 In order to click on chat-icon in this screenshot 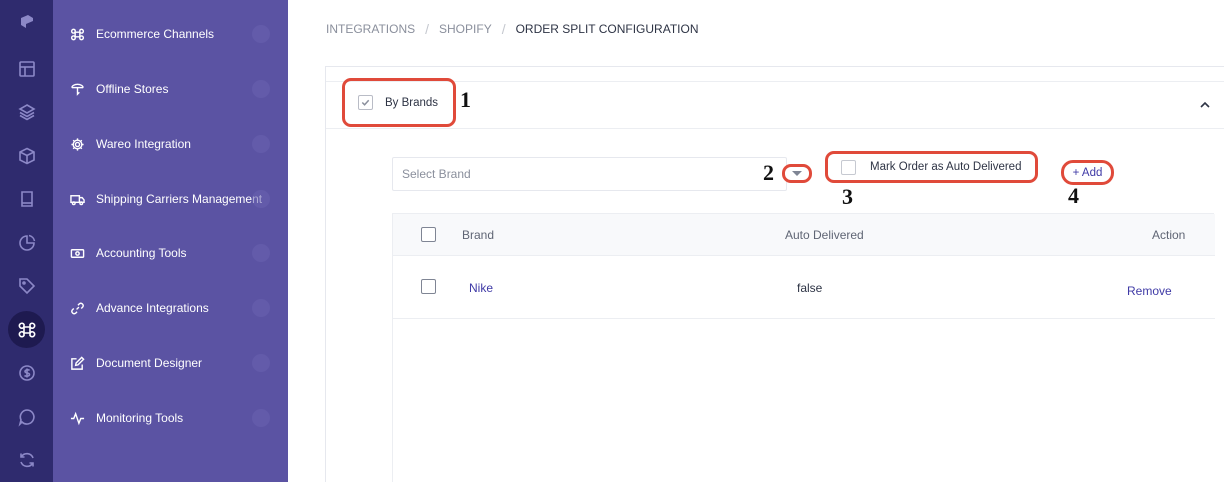, I will do `click(26, 416)`.